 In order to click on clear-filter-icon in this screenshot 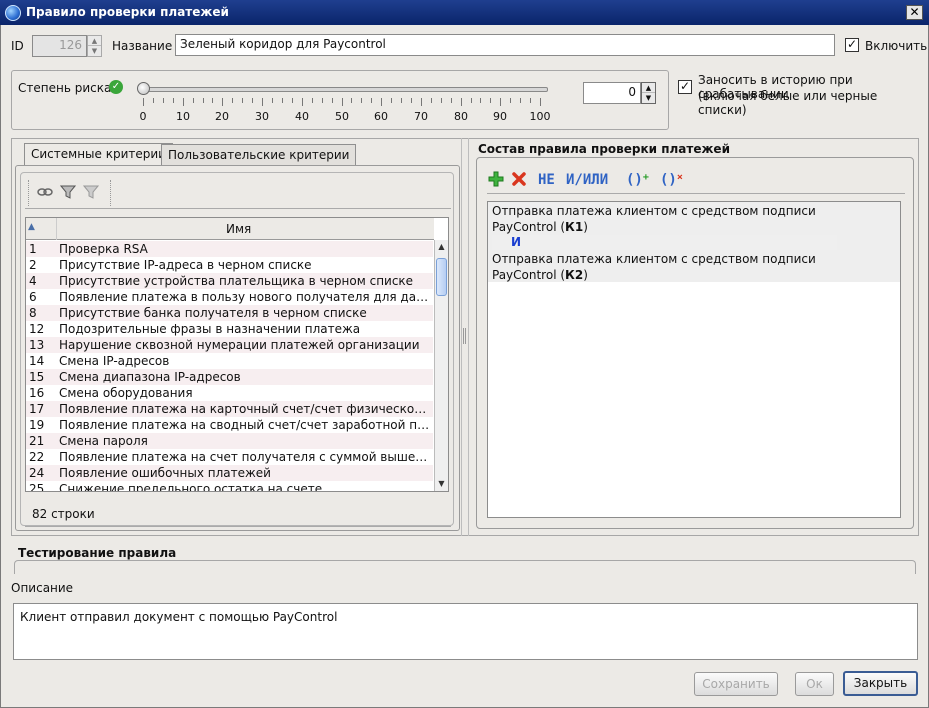, I will do `click(91, 192)`.